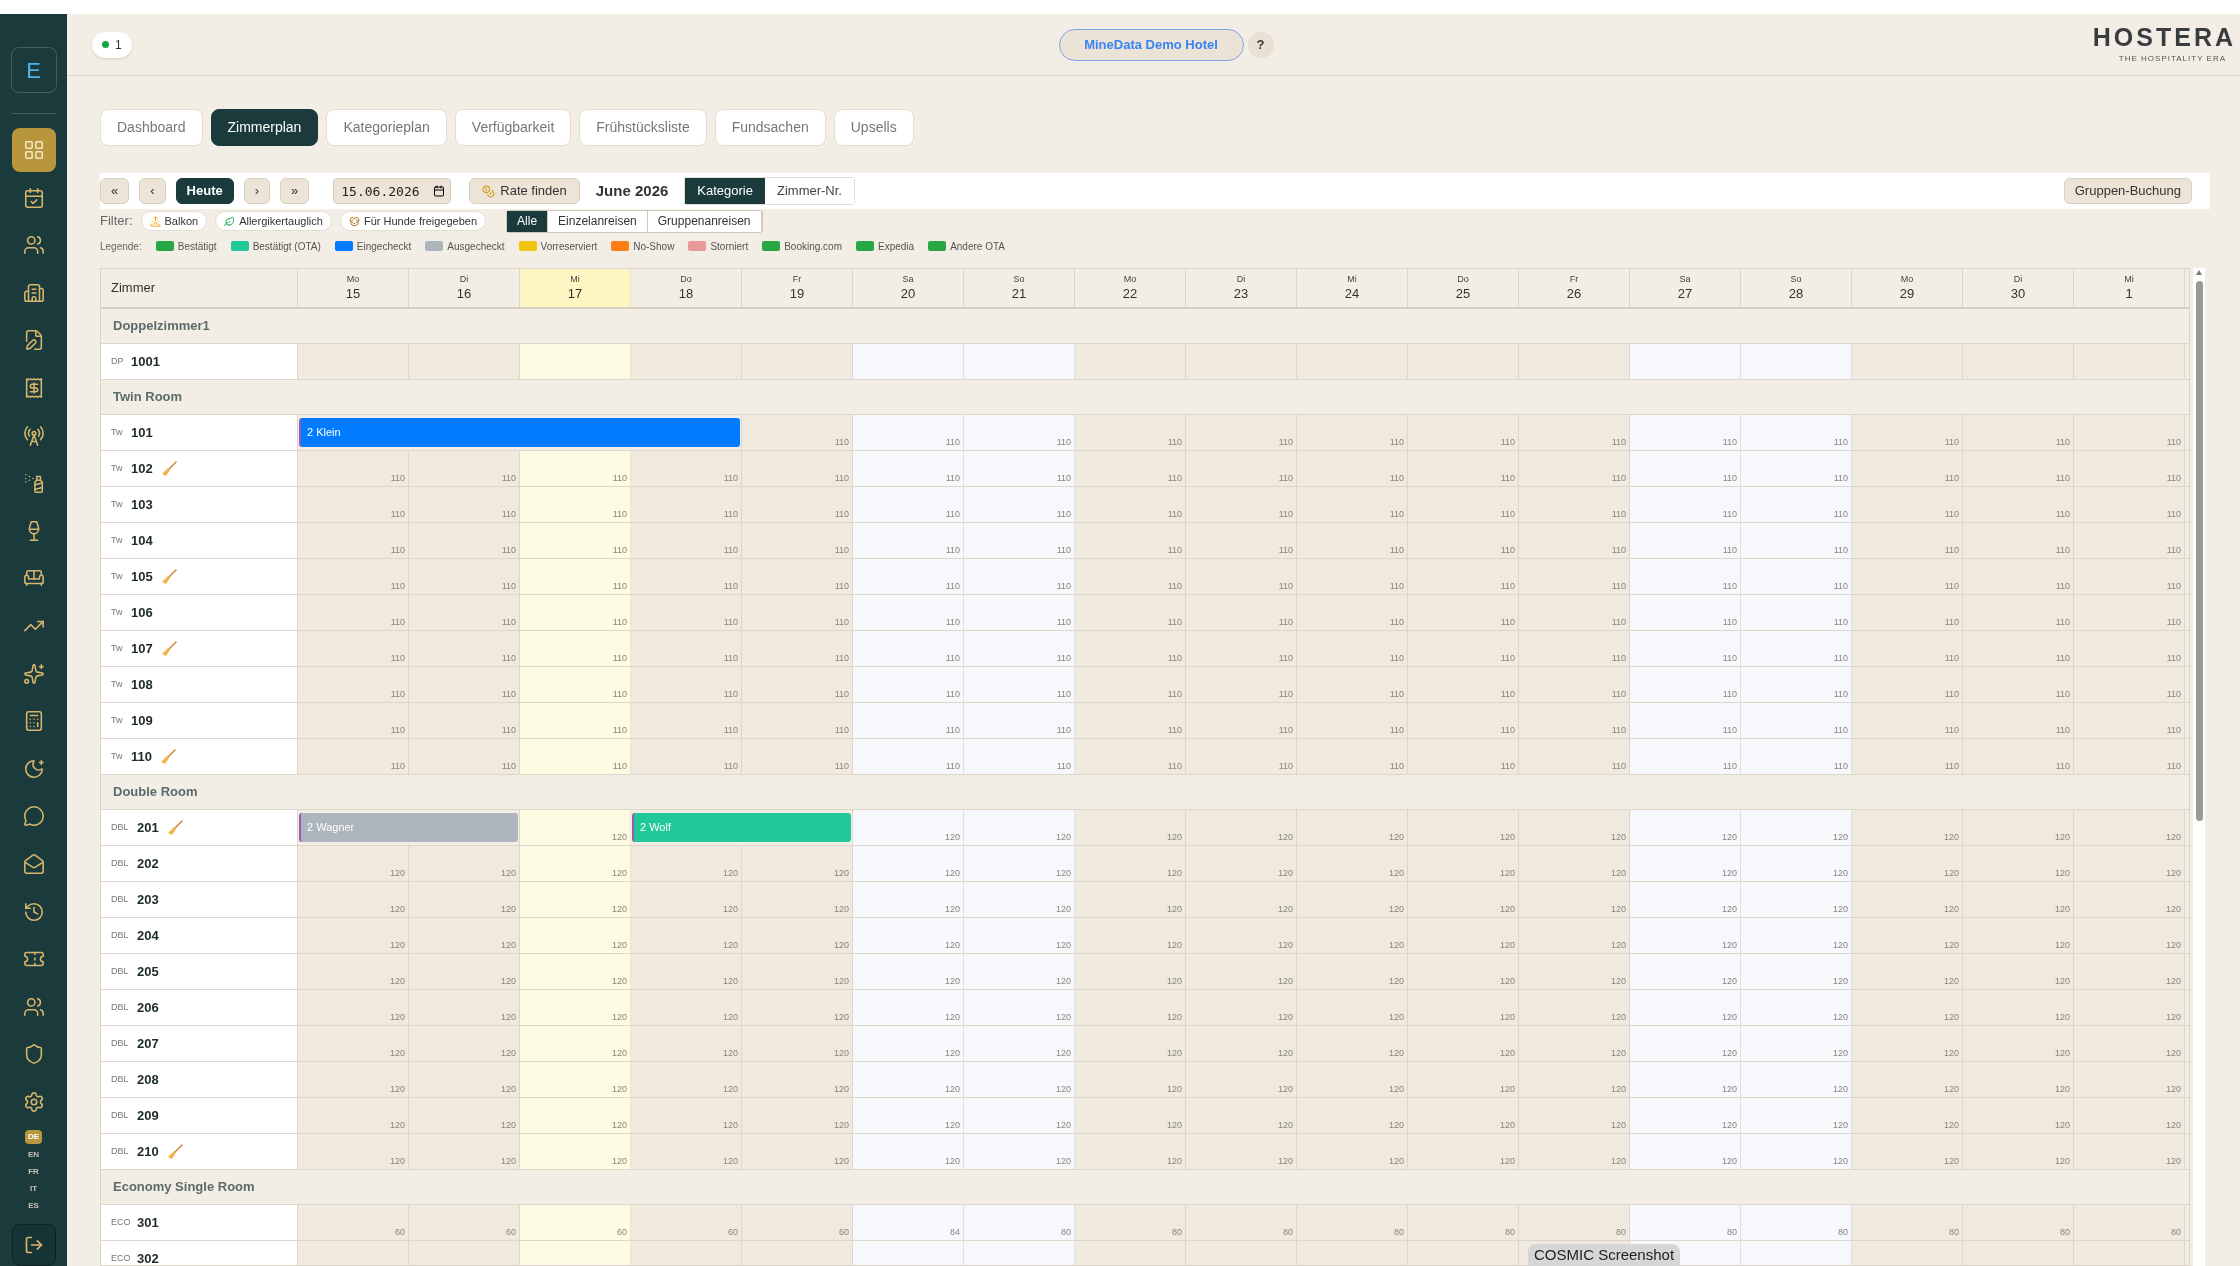 This screenshot has width=2240, height=1266. Describe the element at coordinates (174, 221) in the screenshot. I see `filter-chip: Balkon` at that location.